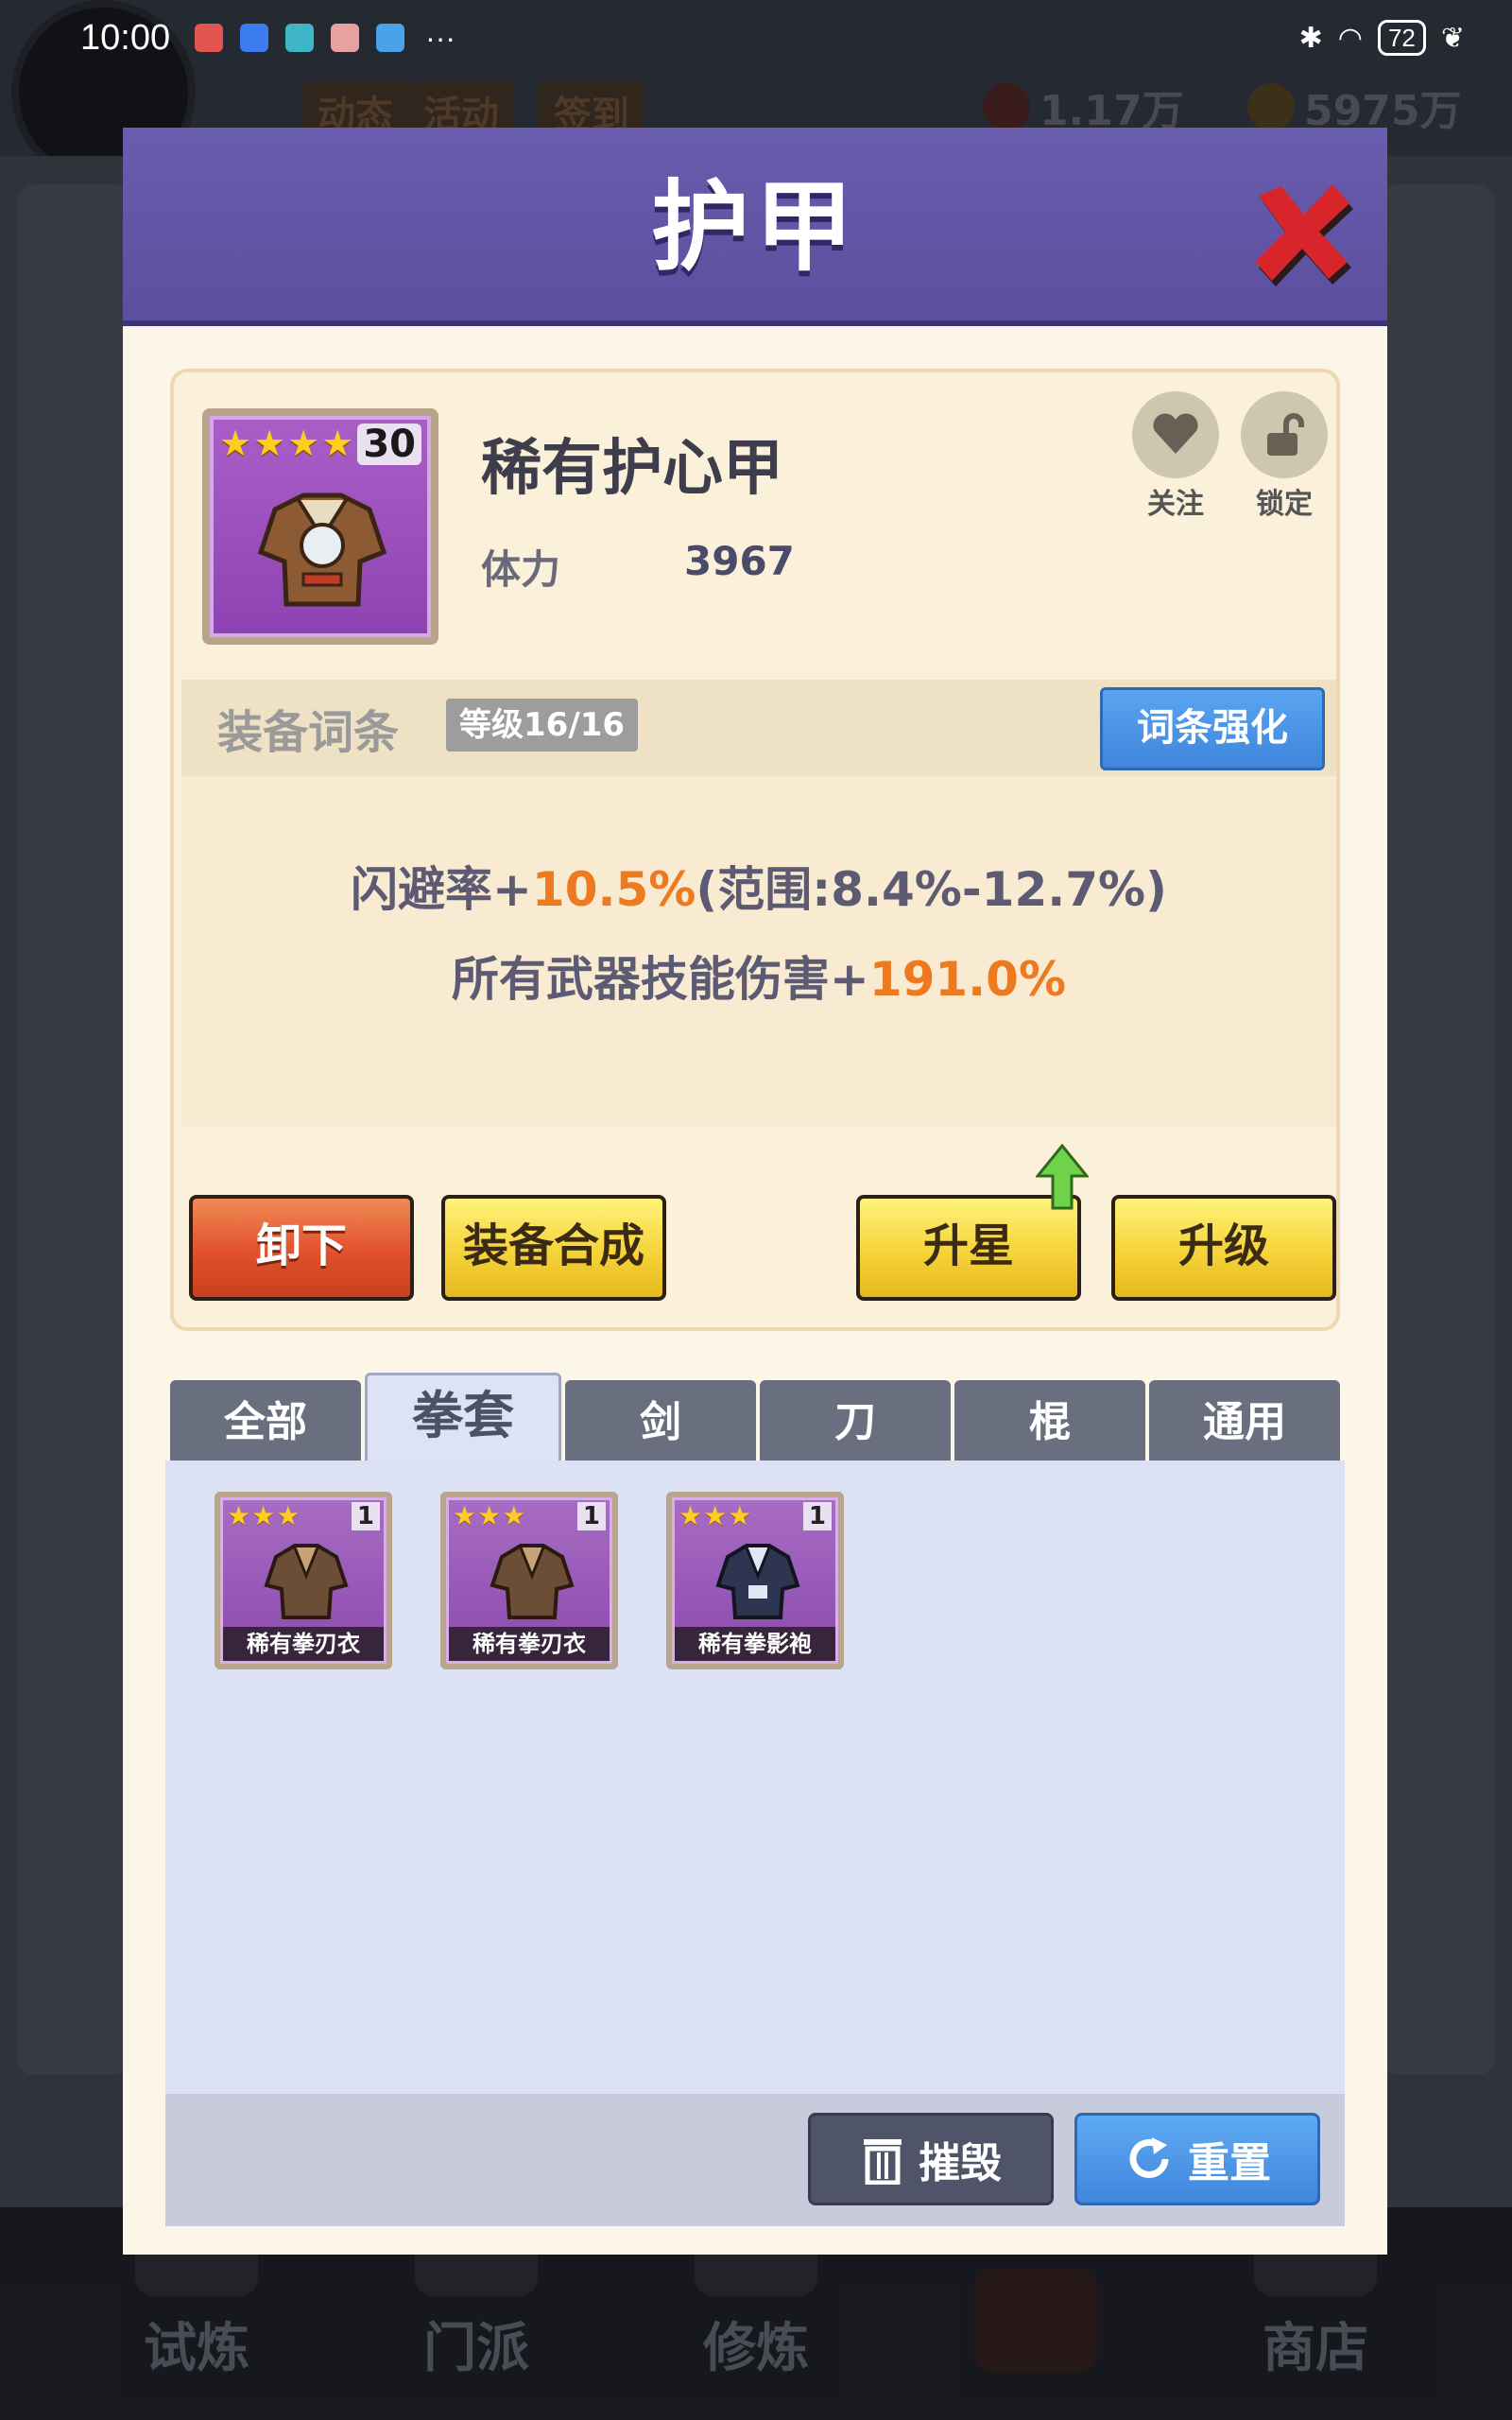 The image size is (1512, 2420). I want to click on item-icon-frame: ★ ★ ★ ★ 30, so click(320, 526).